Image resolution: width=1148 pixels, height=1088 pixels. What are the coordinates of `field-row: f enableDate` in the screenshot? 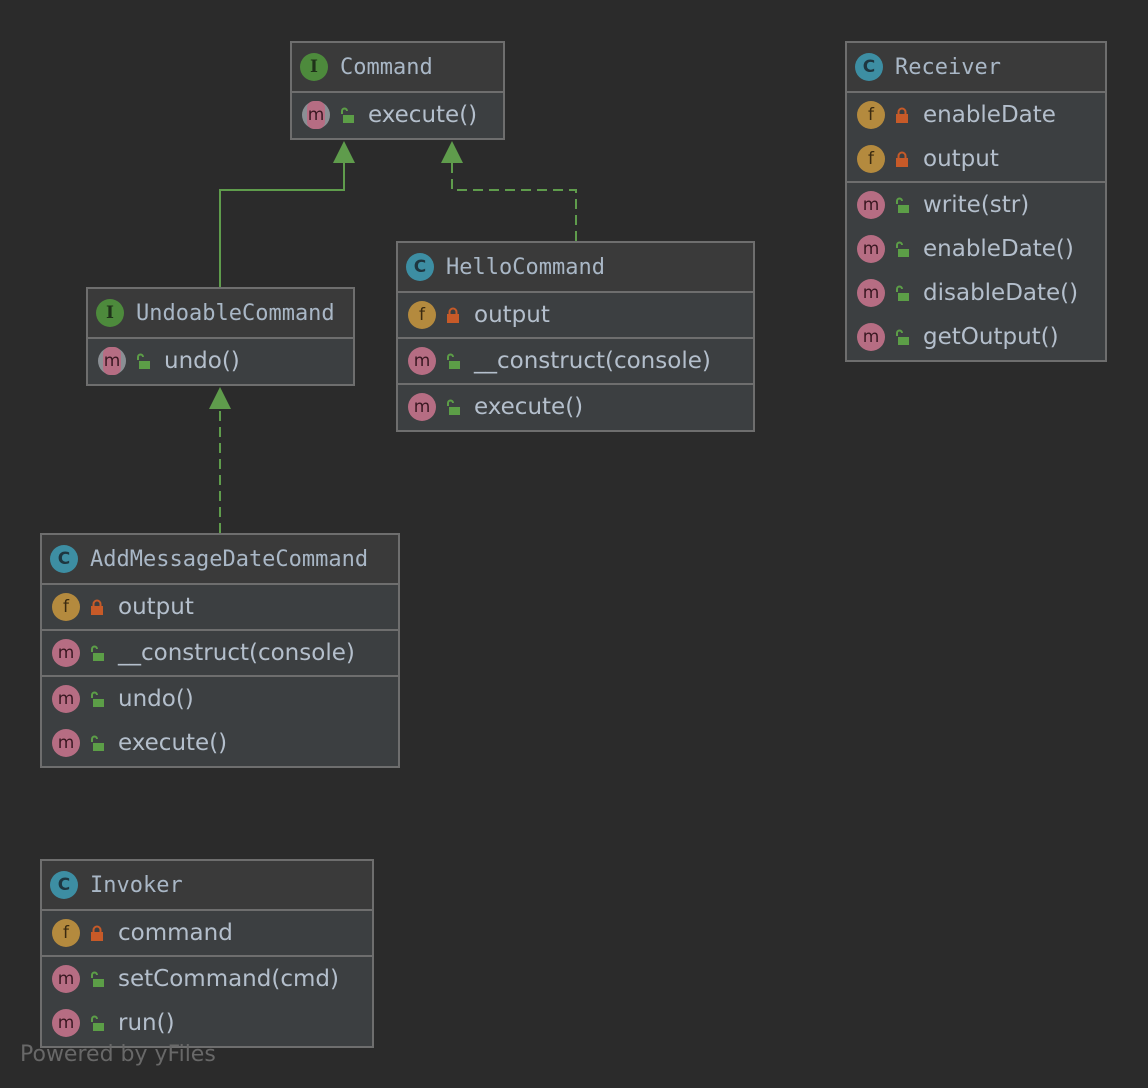 It's located at (976, 115).